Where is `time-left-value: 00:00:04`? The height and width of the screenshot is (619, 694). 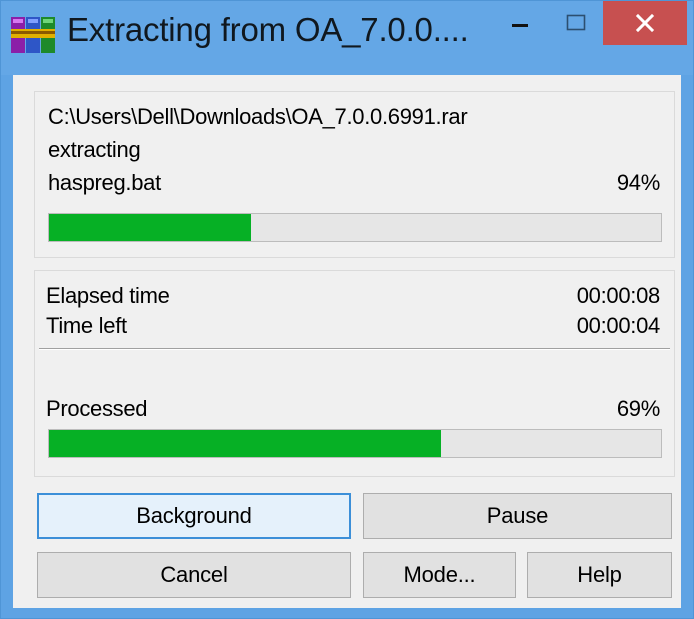 time-left-value: 00:00:04 is located at coordinates (618, 325).